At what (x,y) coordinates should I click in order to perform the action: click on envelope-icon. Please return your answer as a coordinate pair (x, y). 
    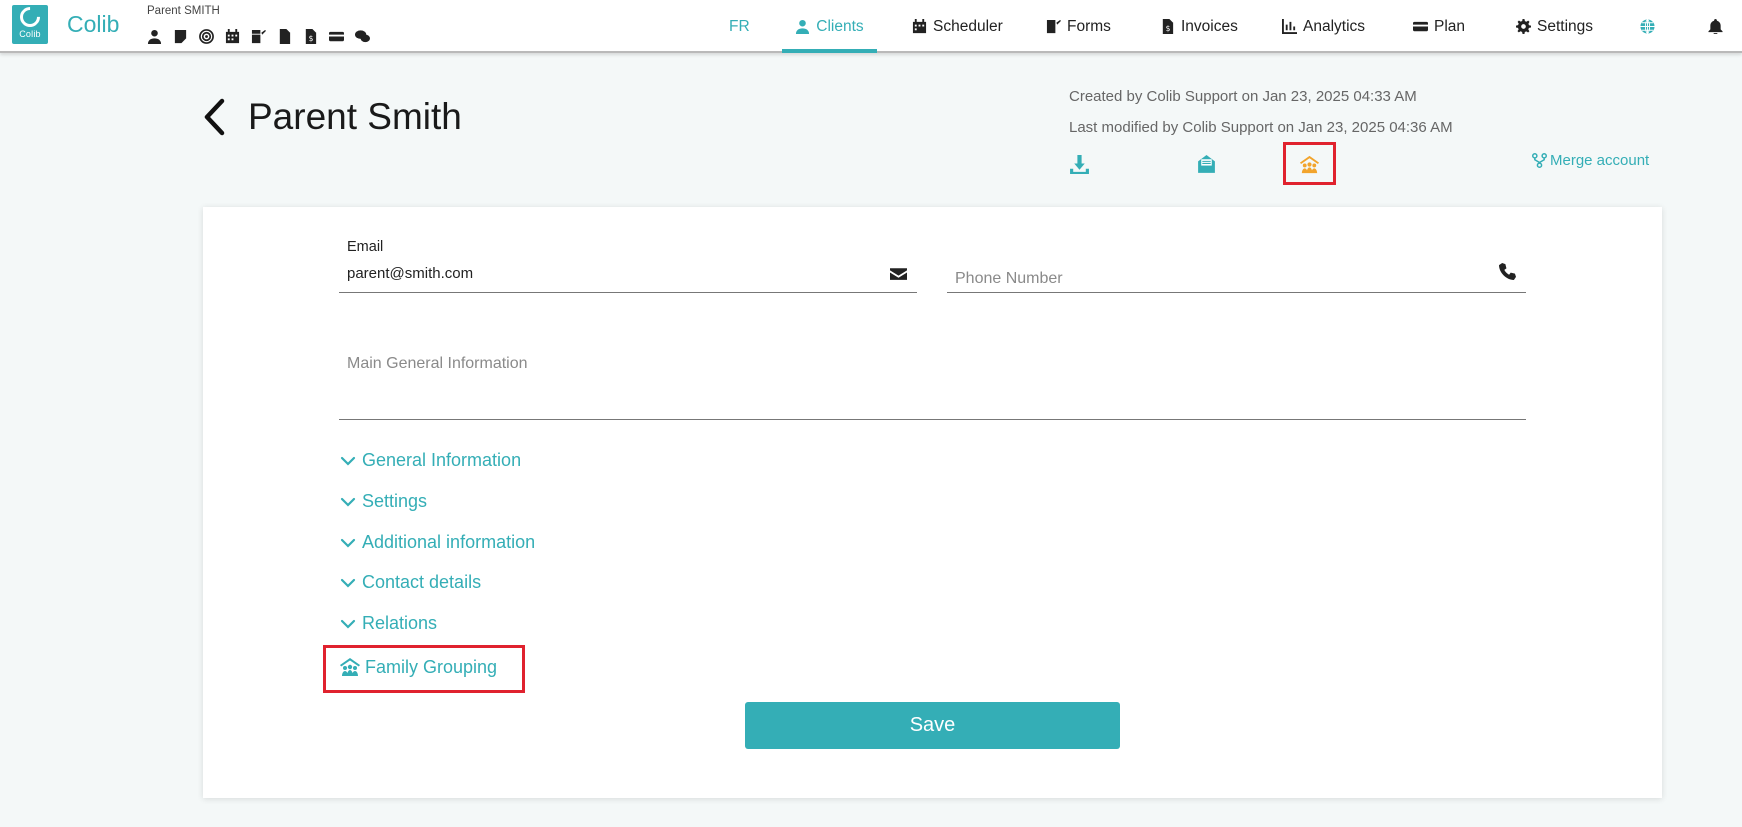
    Looking at the image, I should click on (898, 273).